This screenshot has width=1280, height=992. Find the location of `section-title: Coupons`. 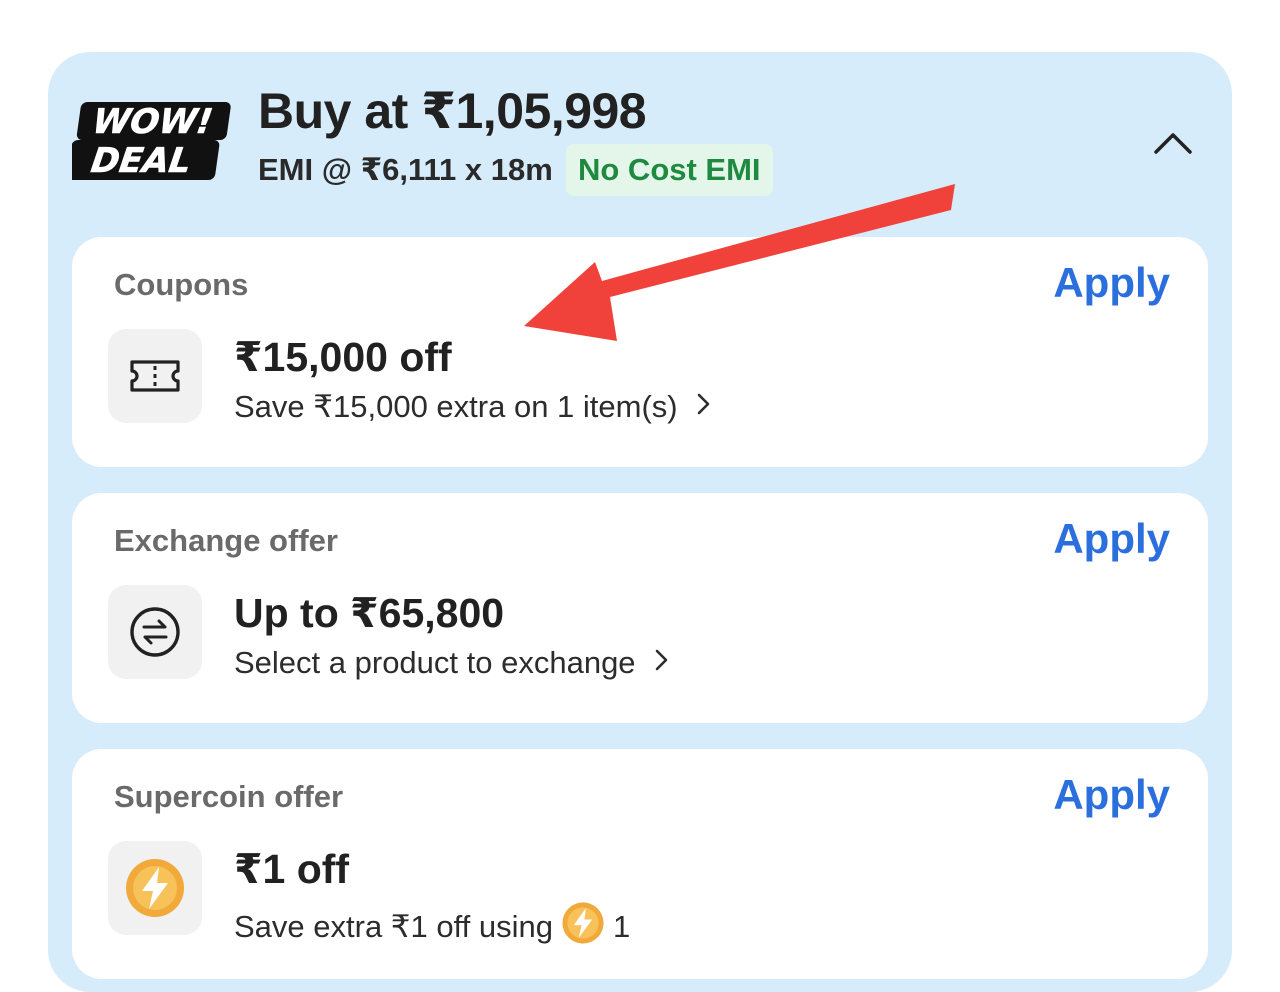

section-title: Coupons is located at coordinates (181, 284).